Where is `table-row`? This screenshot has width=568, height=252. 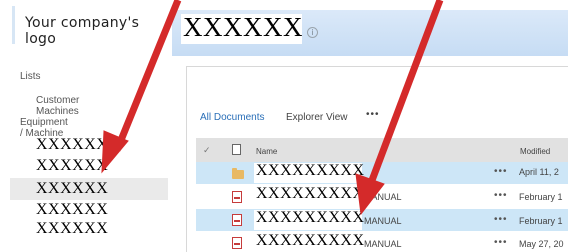 table-row is located at coordinates (382, 173).